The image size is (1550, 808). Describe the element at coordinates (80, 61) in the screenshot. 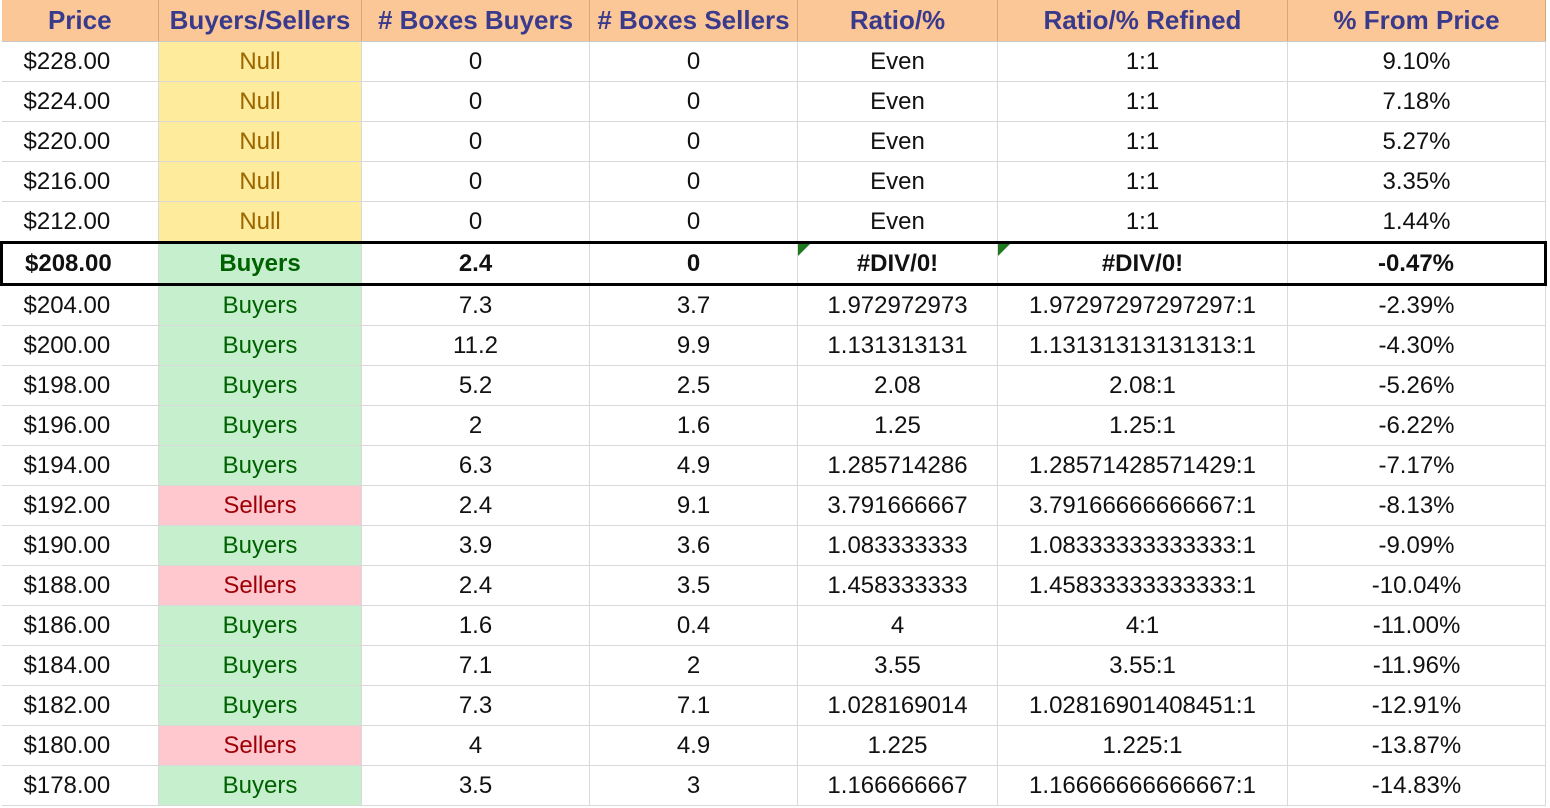

I see `price-cell: $228.00` at that location.